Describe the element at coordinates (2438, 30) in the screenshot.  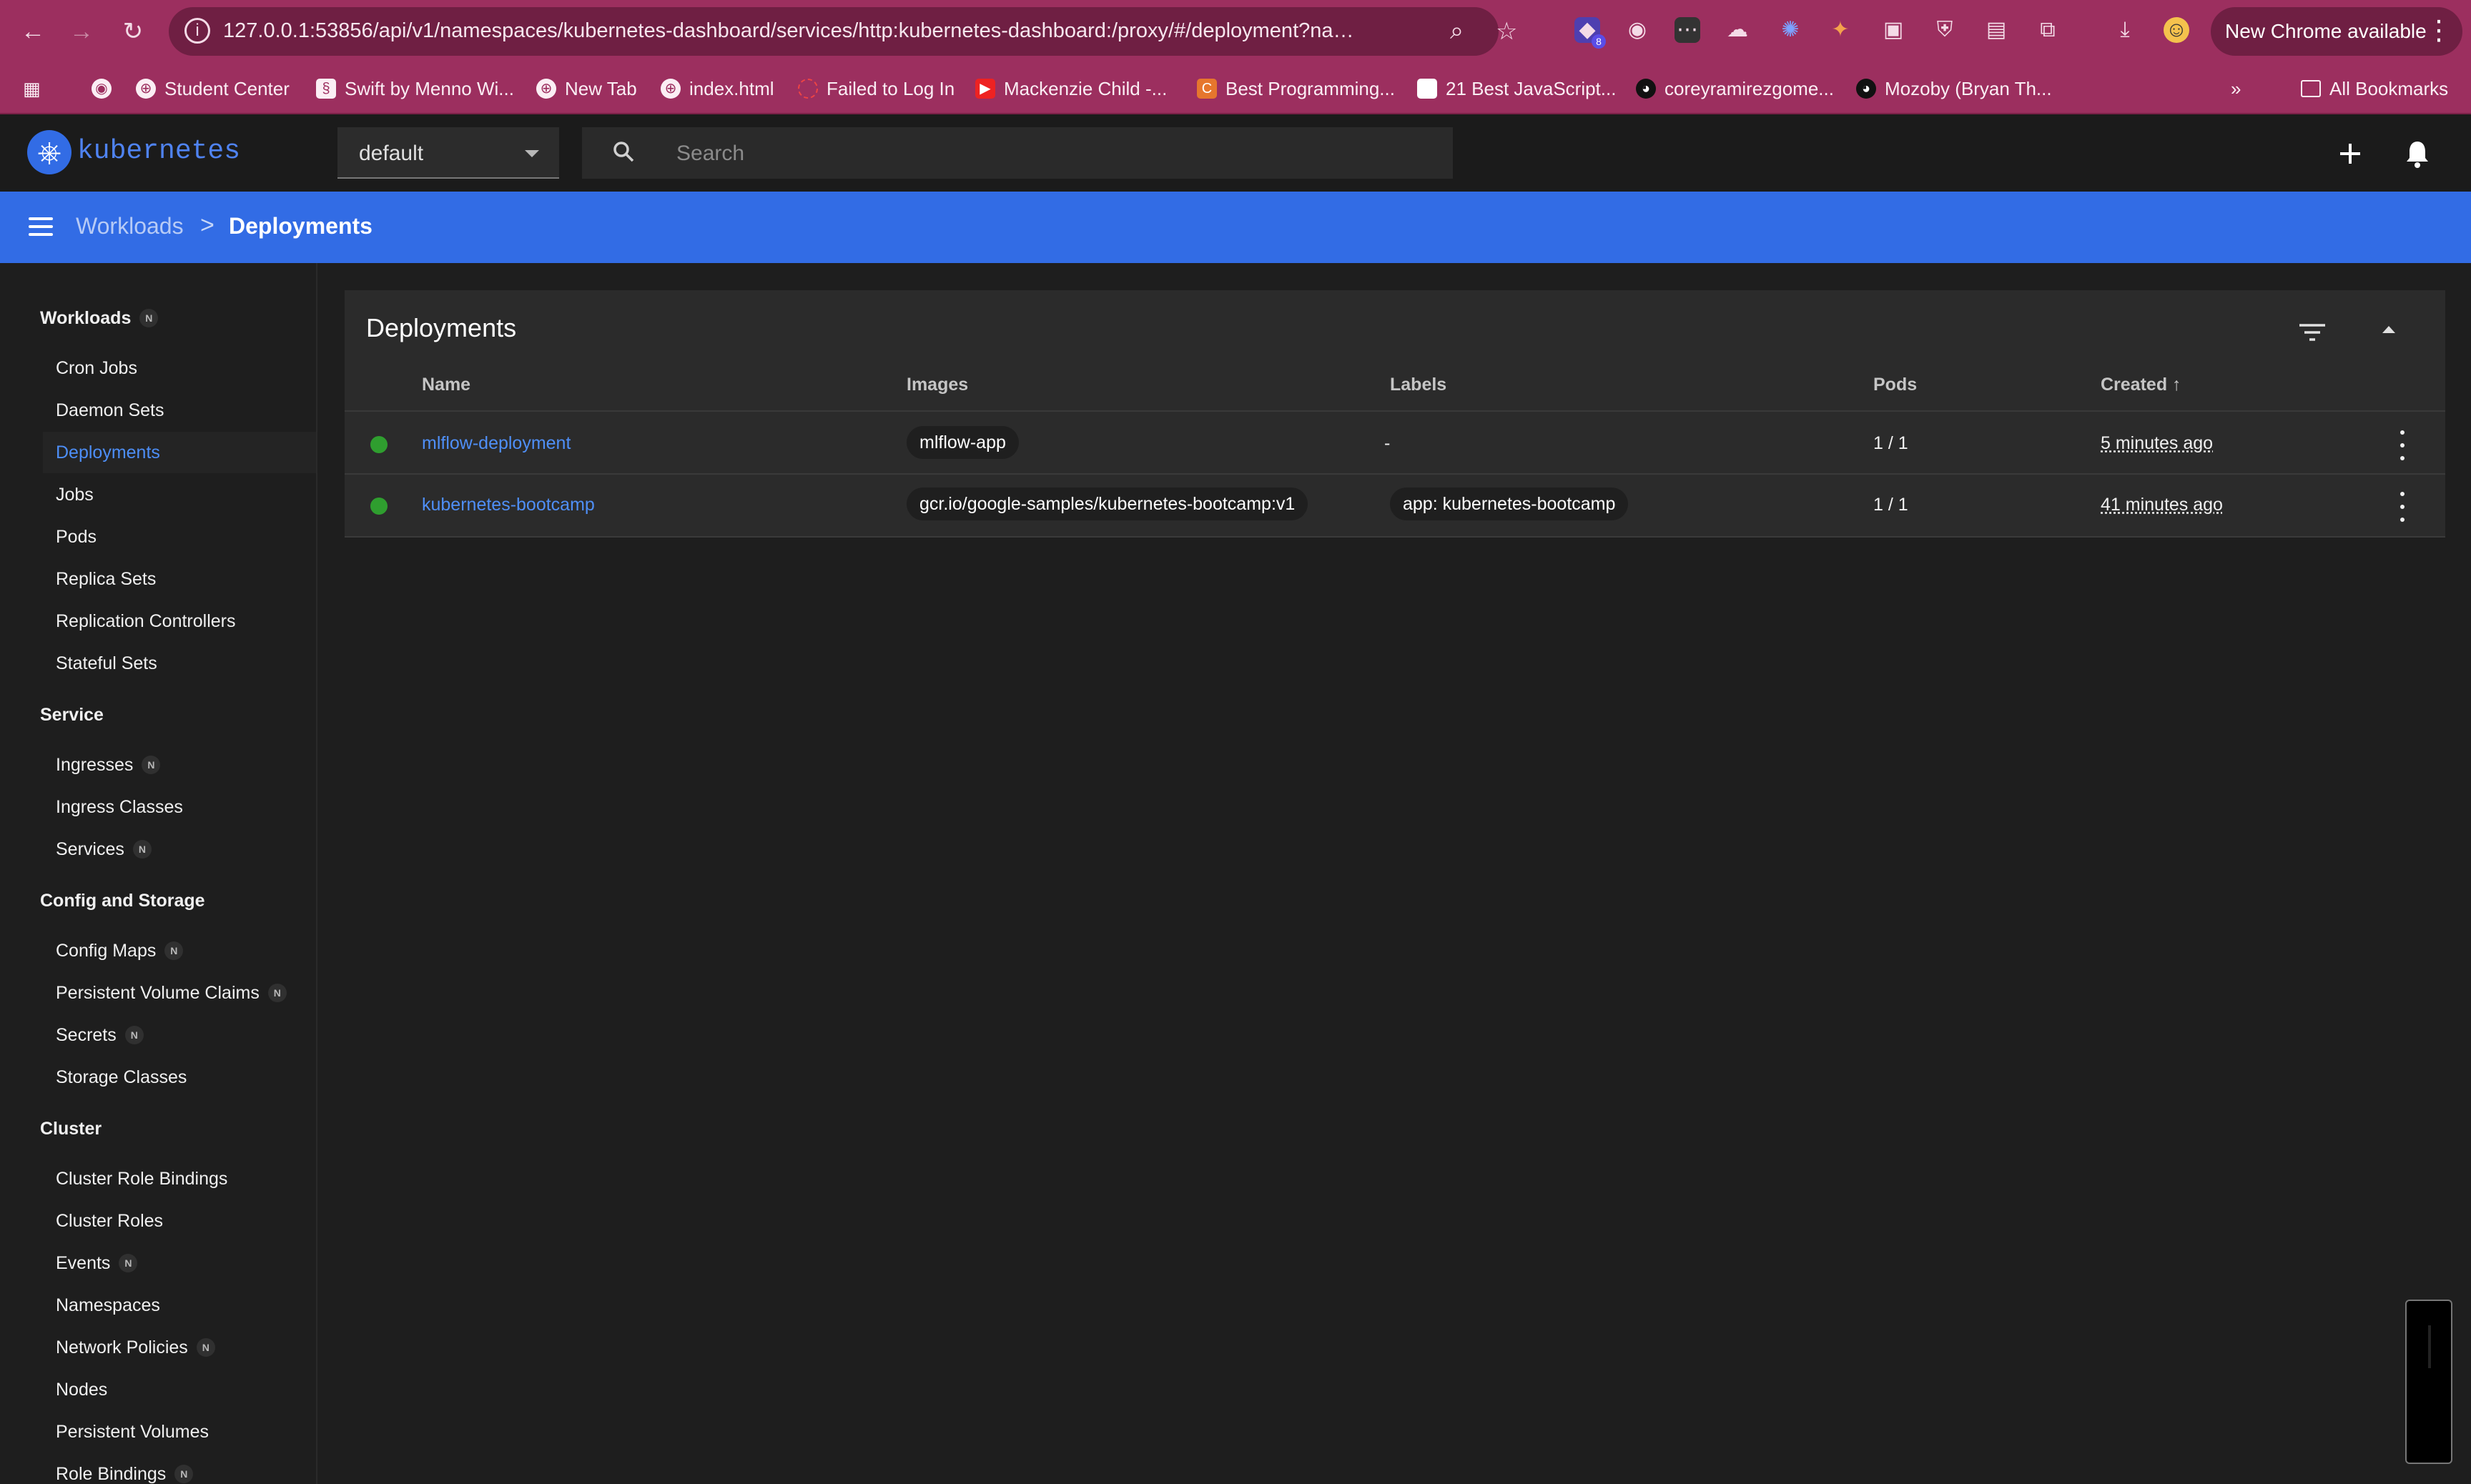
I see `chrome-menu-icon: ⋮` at that location.